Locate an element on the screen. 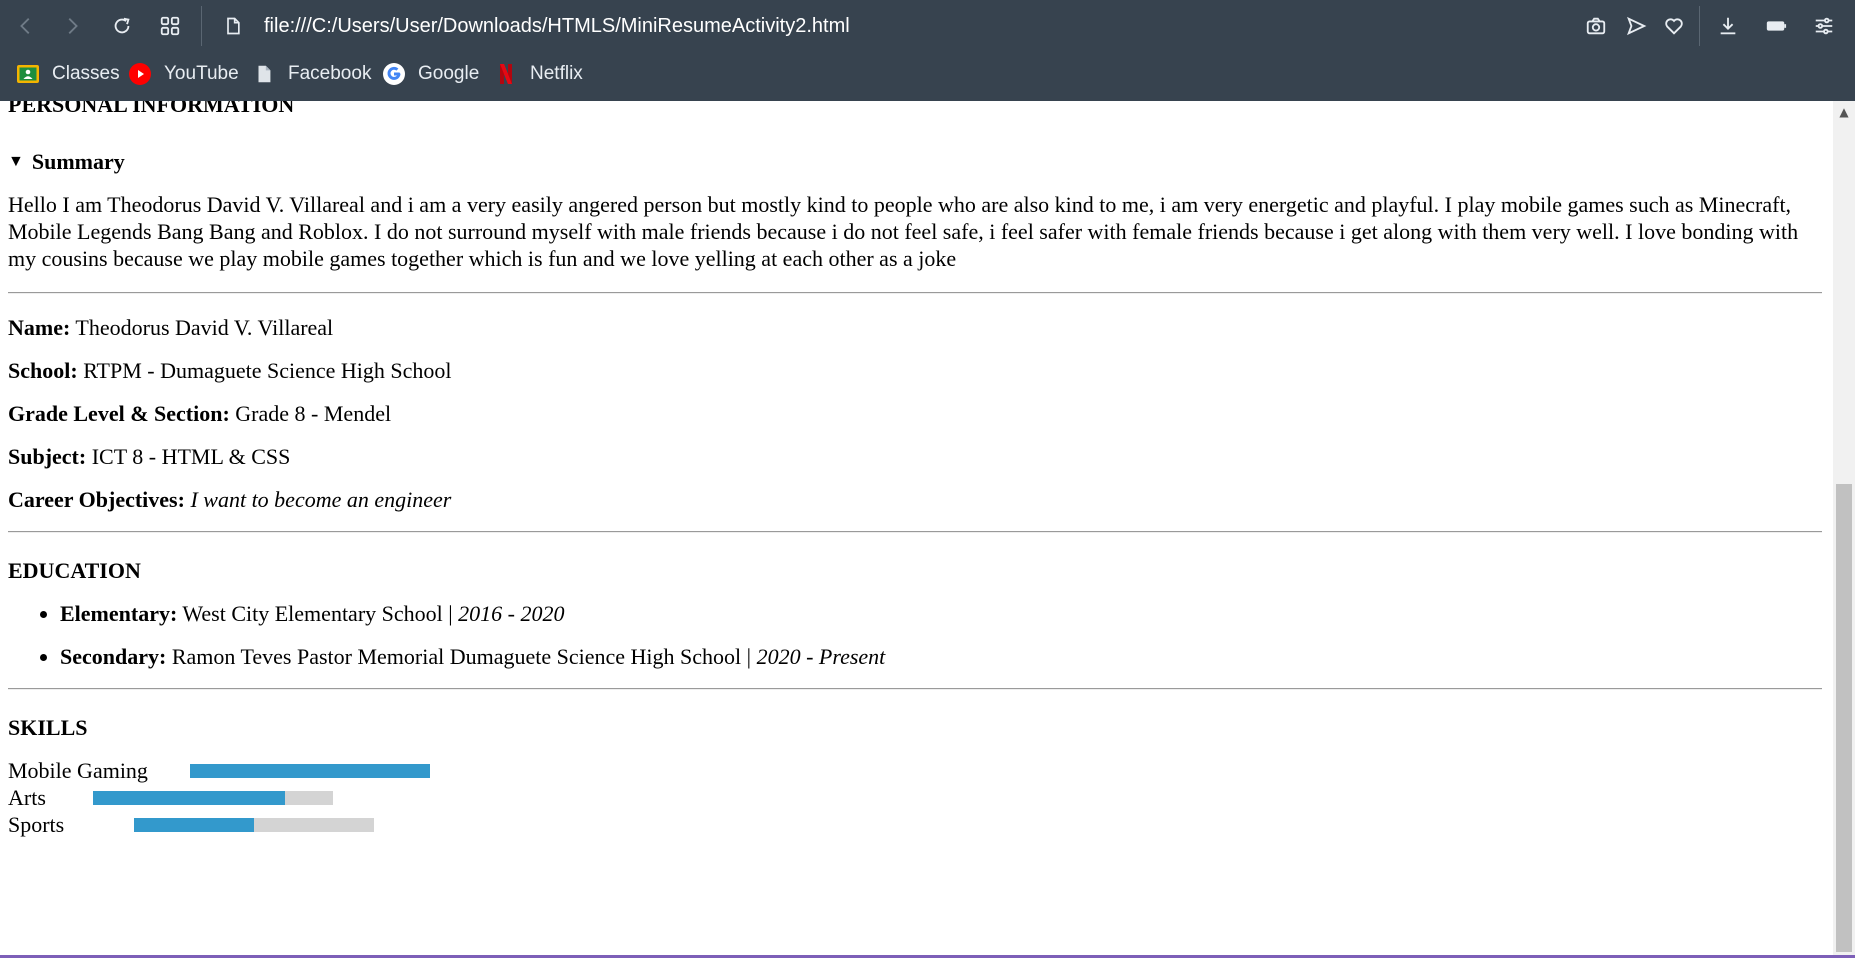  field-value: Theodorus David V. Villareal is located at coordinates (204, 327).